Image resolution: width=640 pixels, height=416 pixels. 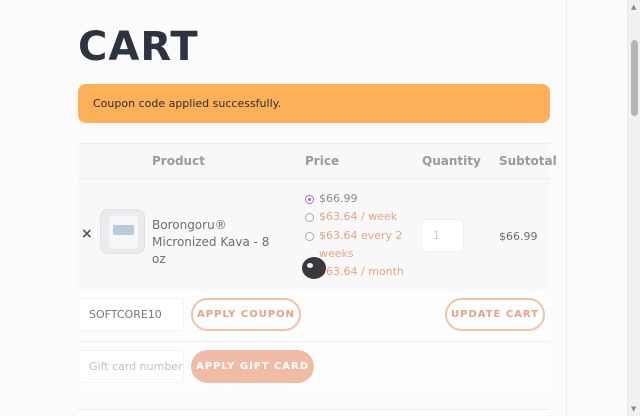 What do you see at coordinates (138, 47) in the screenshot?
I see `page-title: CART` at bounding box center [138, 47].